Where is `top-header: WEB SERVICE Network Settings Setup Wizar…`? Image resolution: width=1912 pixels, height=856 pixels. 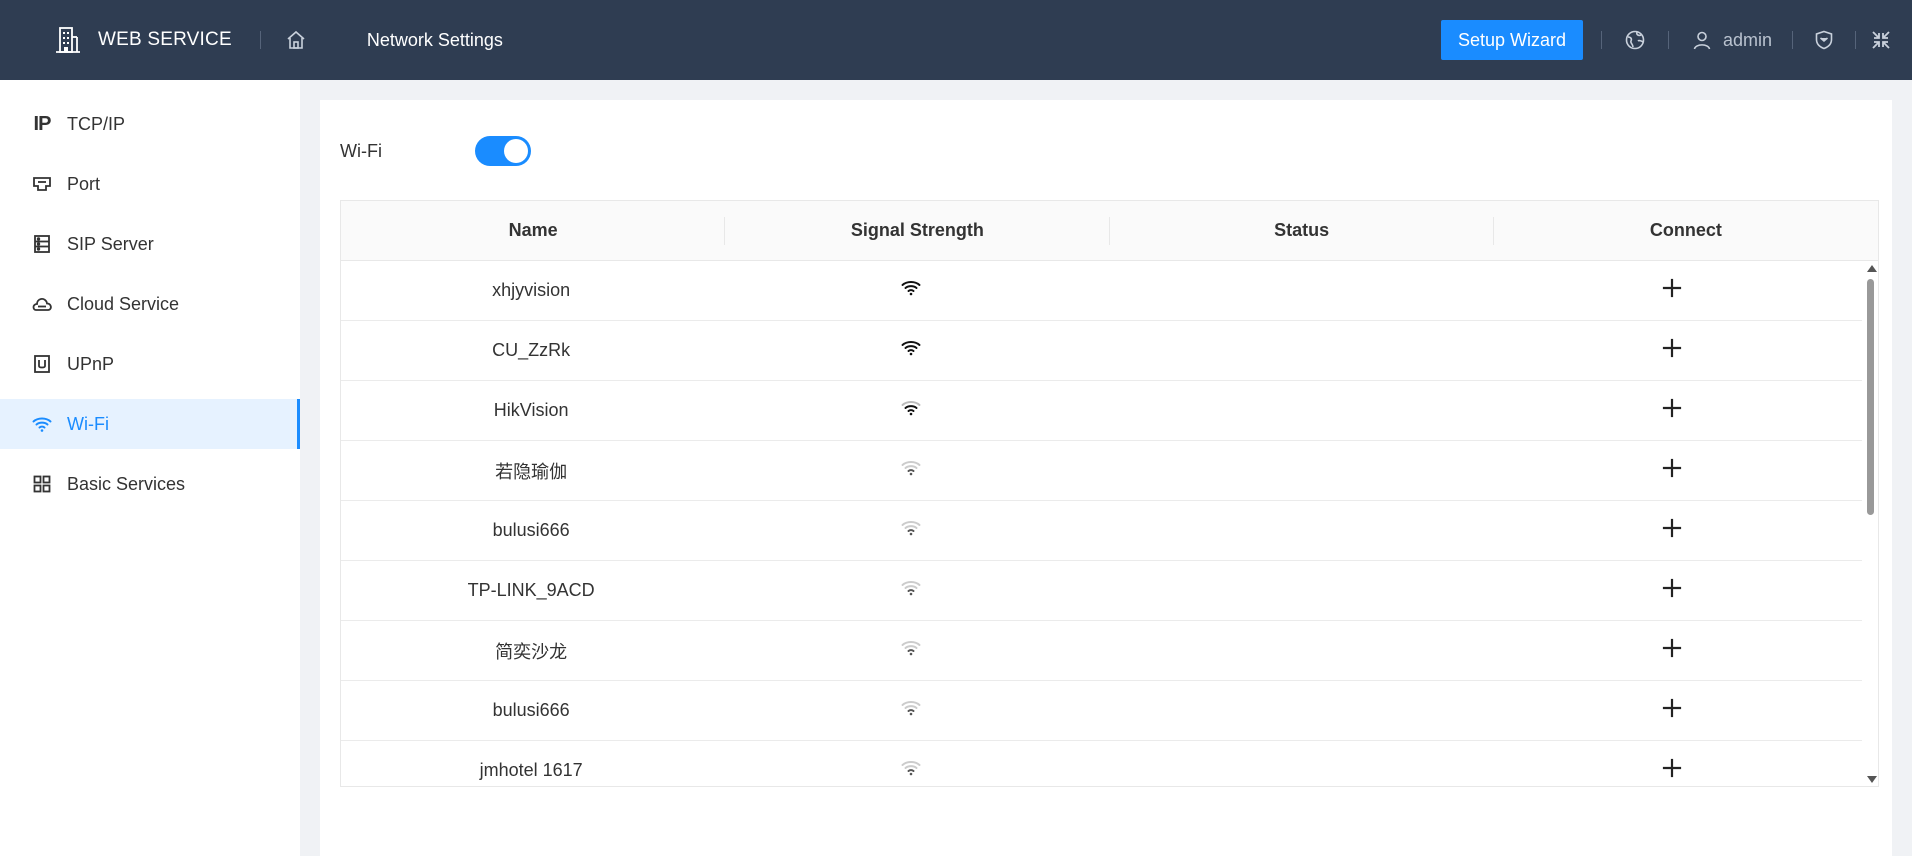 top-header: WEB SERVICE Network Settings Setup Wizar… is located at coordinates (956, 40).